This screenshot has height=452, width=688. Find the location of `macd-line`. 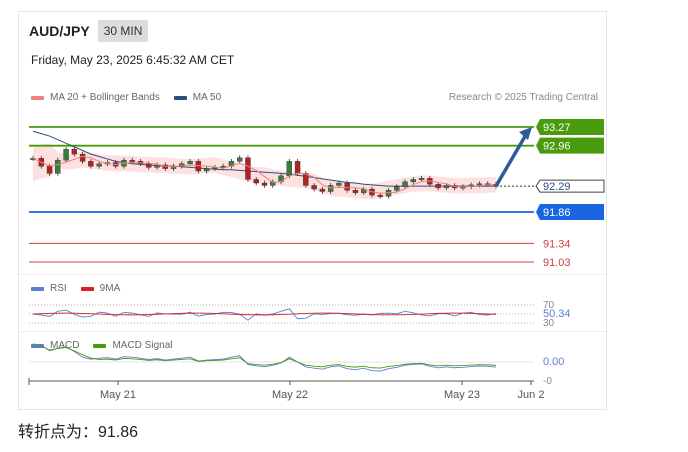

macd-line is located at coordinates (264, 357).